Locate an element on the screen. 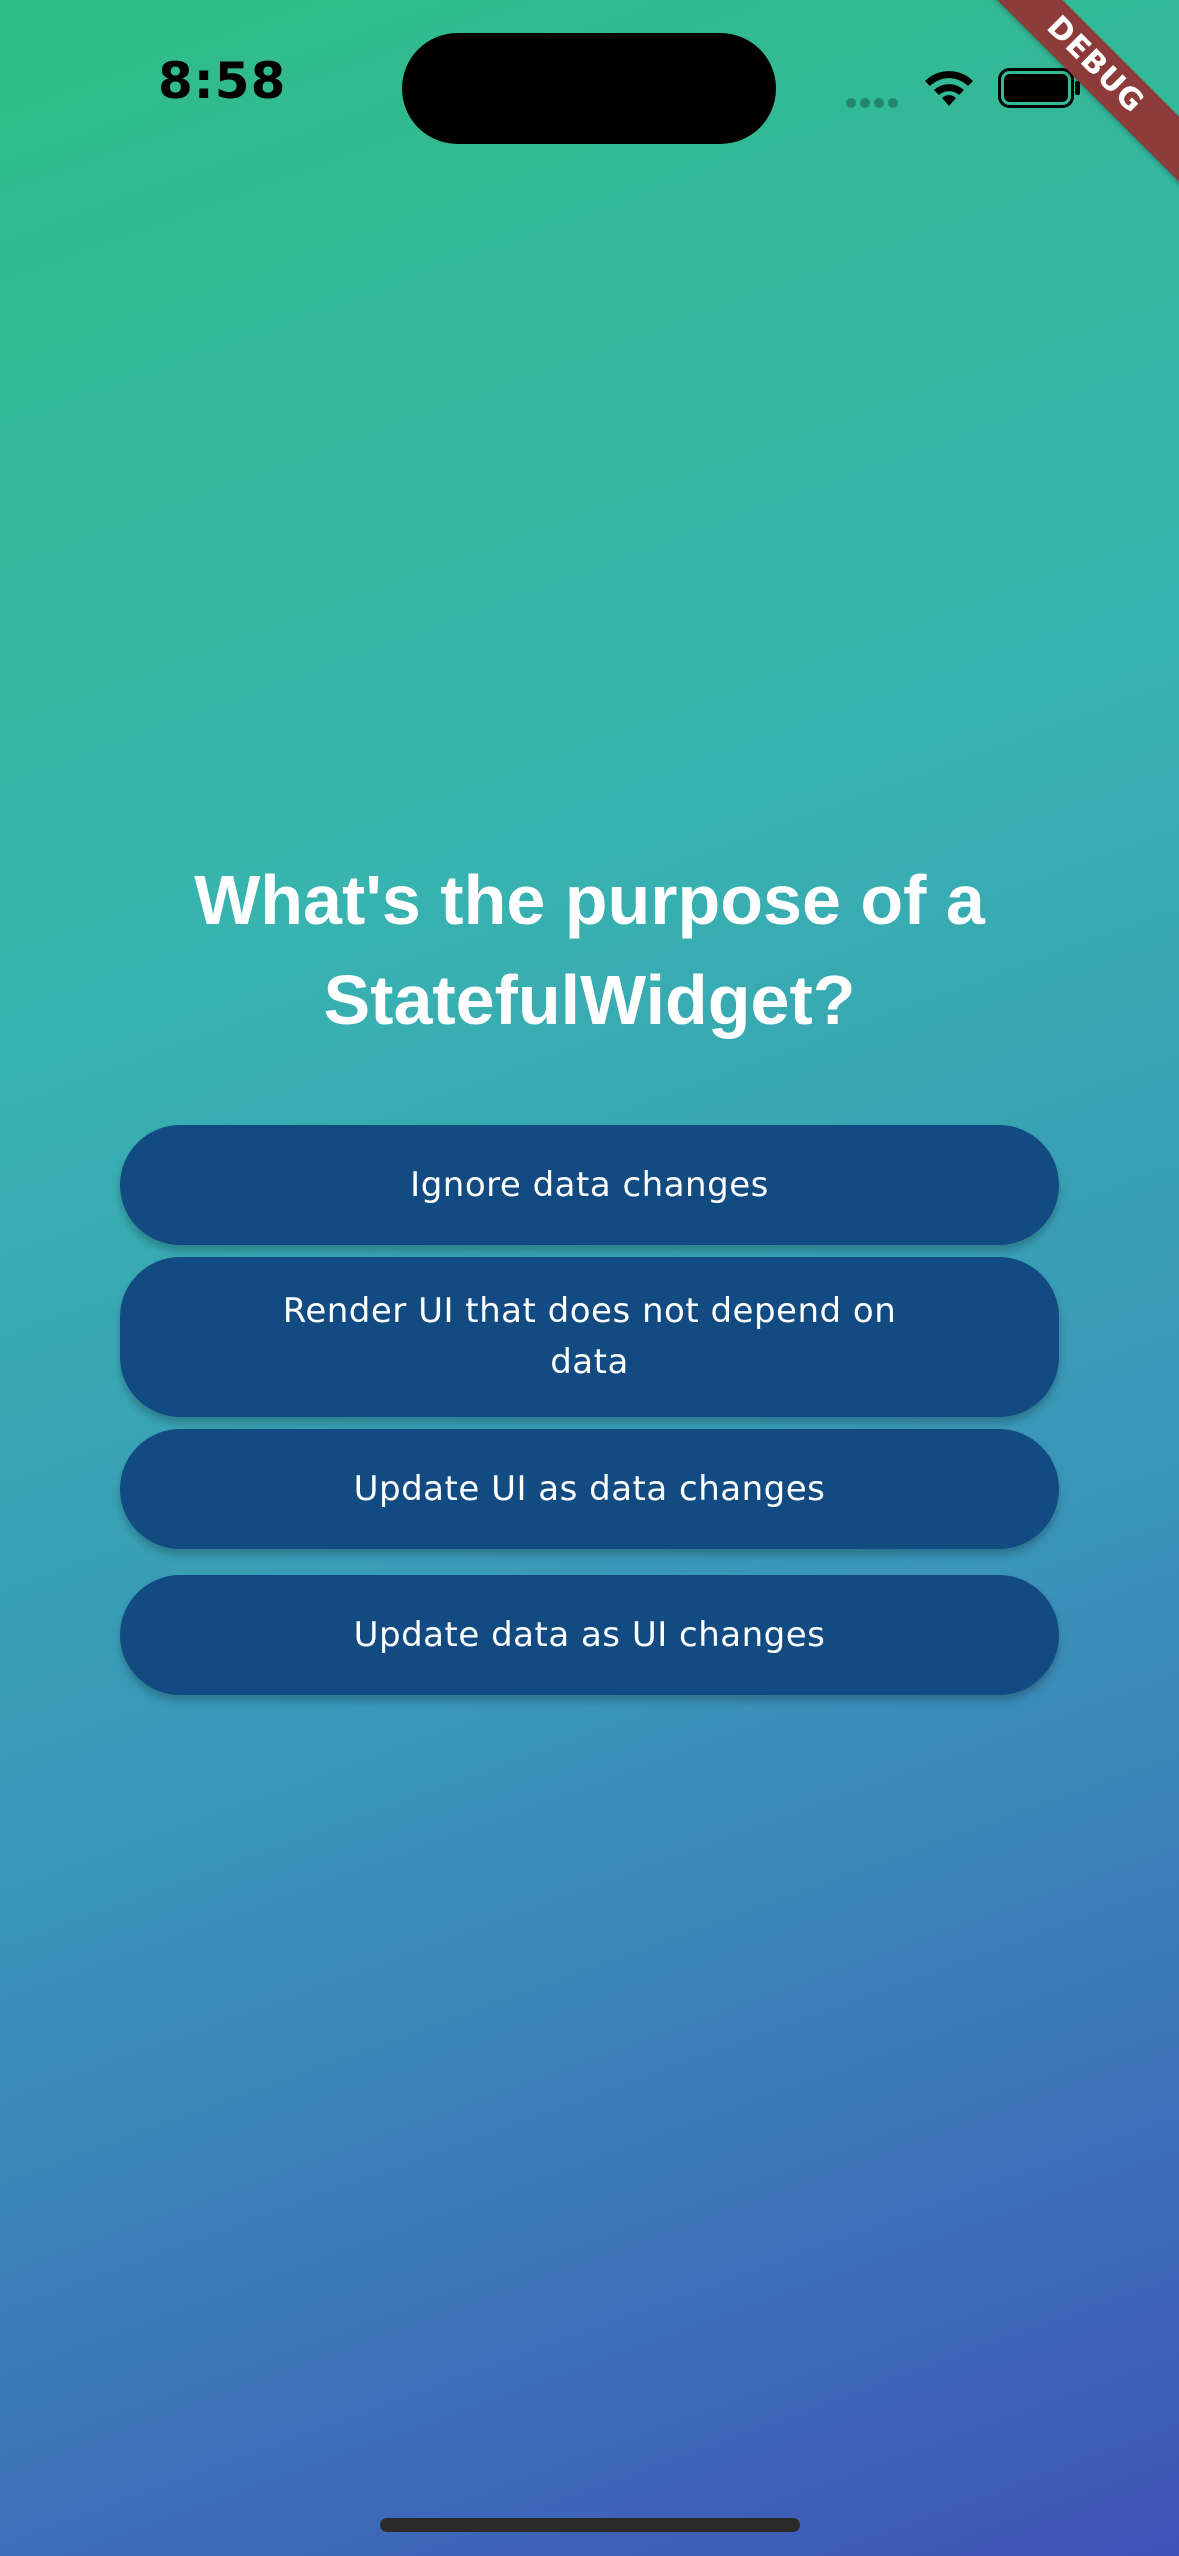 The width and height of the screenshot is (1179, 2556). answer-button-3: Update UI as data changes is located at coordinates (589, 1489).